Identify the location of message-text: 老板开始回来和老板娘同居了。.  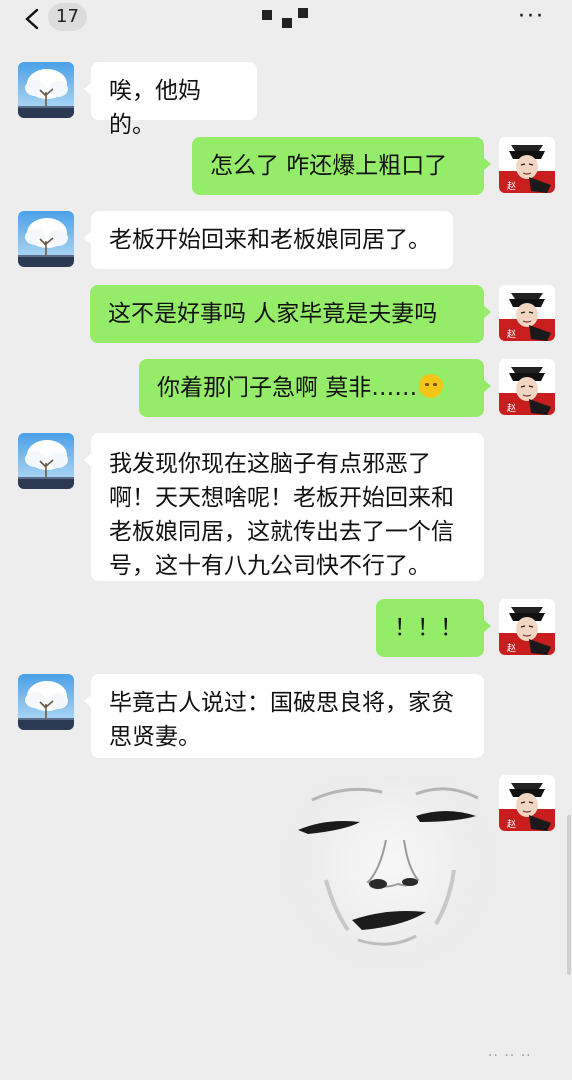
(270, 240).